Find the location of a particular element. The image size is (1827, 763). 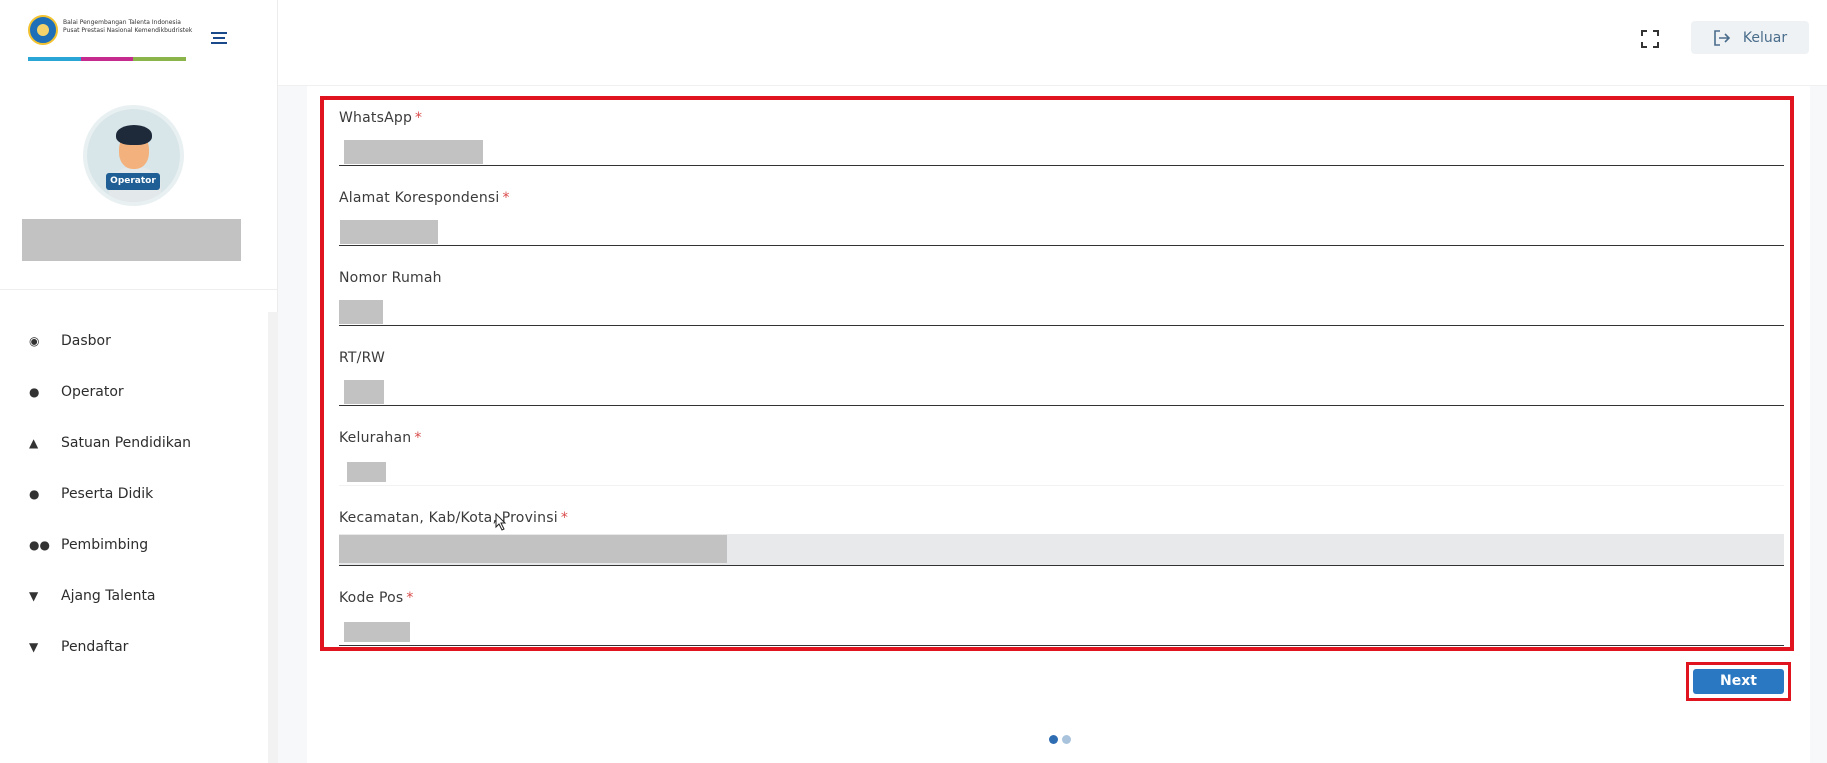

users-icon: ●● is located at coordinates (39, 544).